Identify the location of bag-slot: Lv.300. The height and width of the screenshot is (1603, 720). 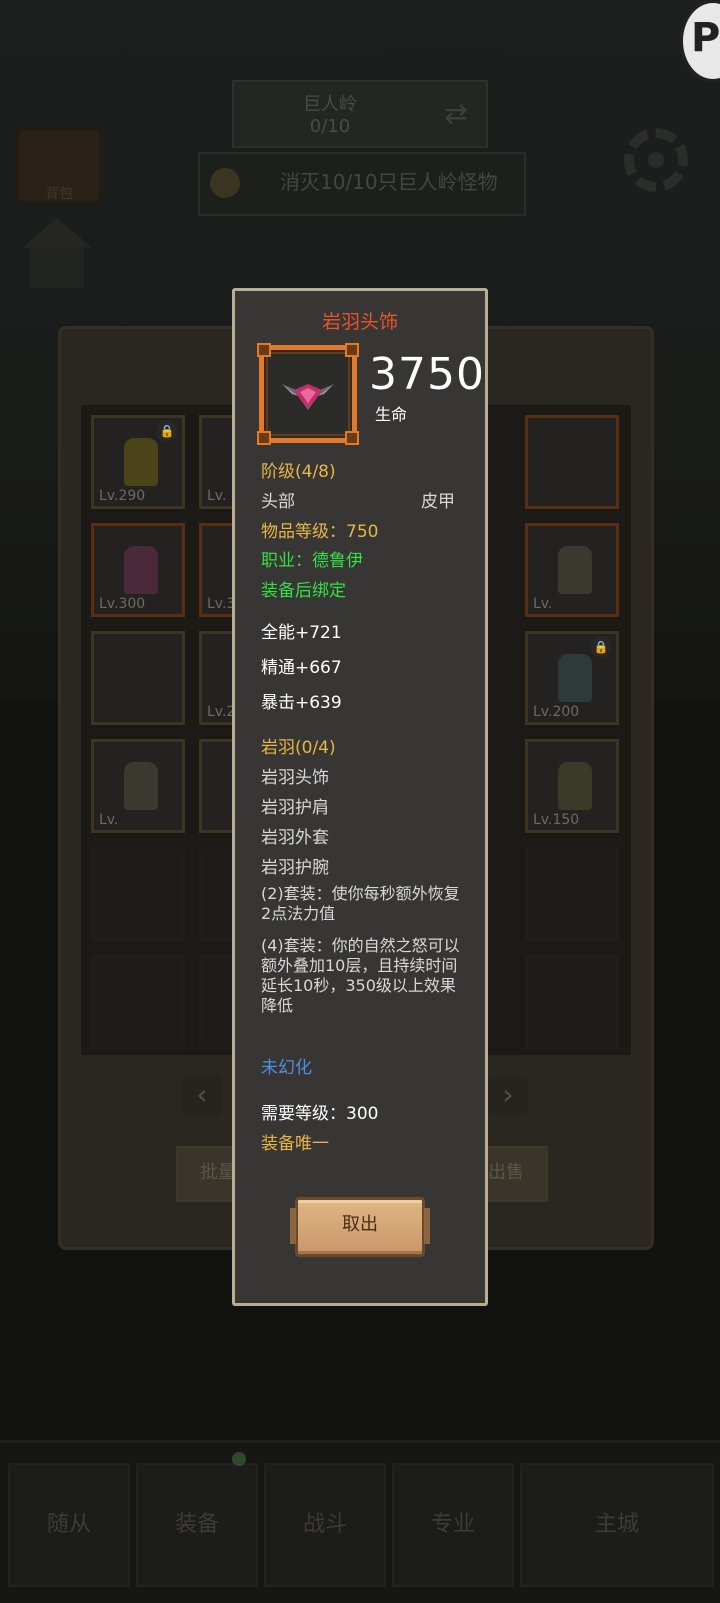
(138, 570).